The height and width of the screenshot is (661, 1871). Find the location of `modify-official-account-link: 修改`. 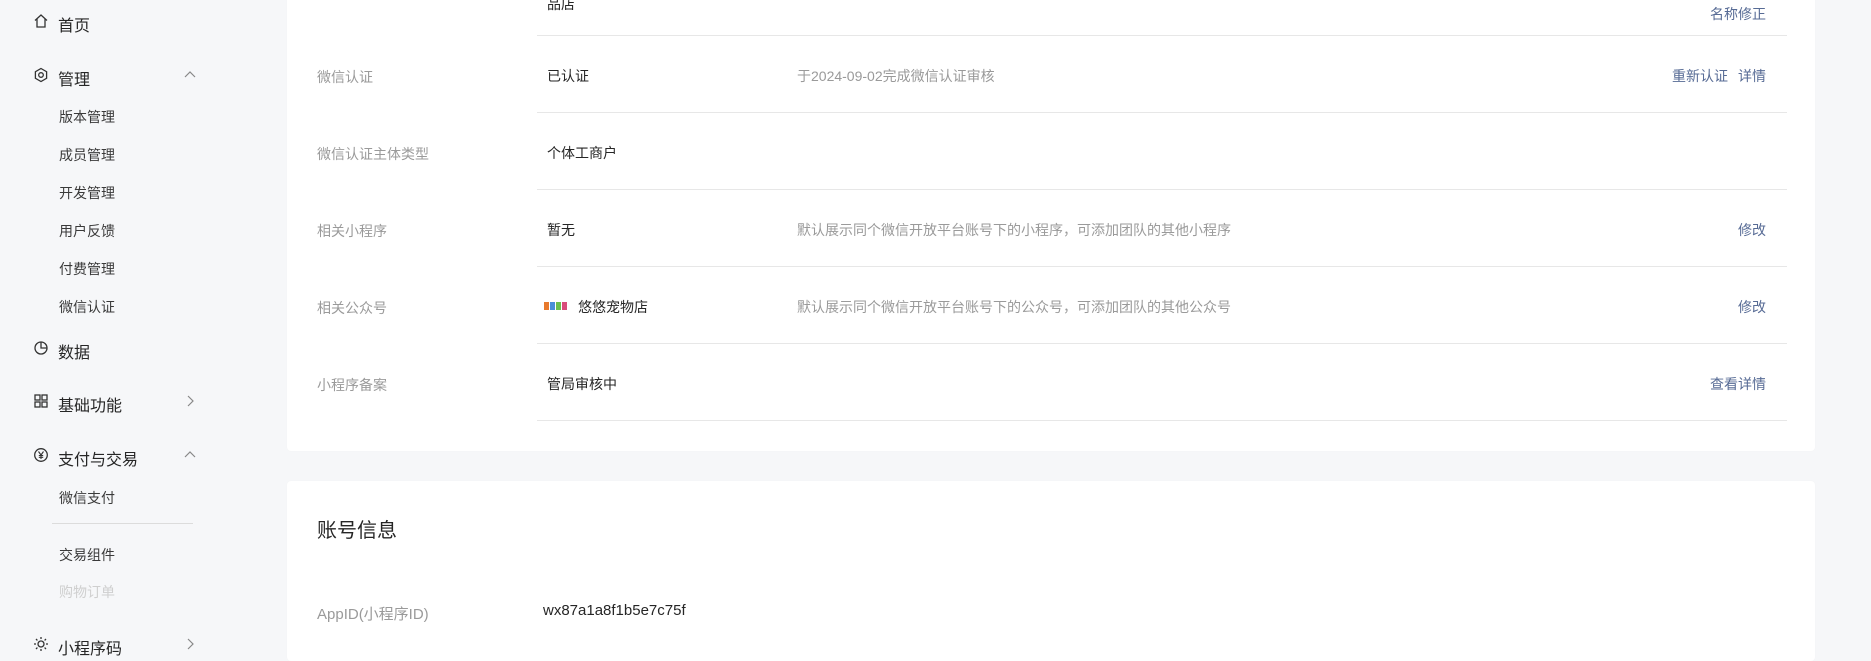

modify-official-account-link: 修改 is located at coordinates (1752, 307).